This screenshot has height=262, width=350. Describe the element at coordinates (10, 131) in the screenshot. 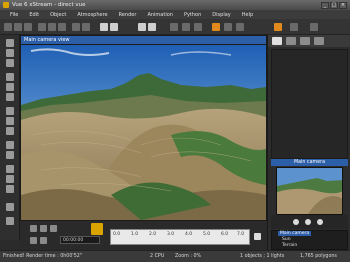

I see `cylinder-icon` at that location.